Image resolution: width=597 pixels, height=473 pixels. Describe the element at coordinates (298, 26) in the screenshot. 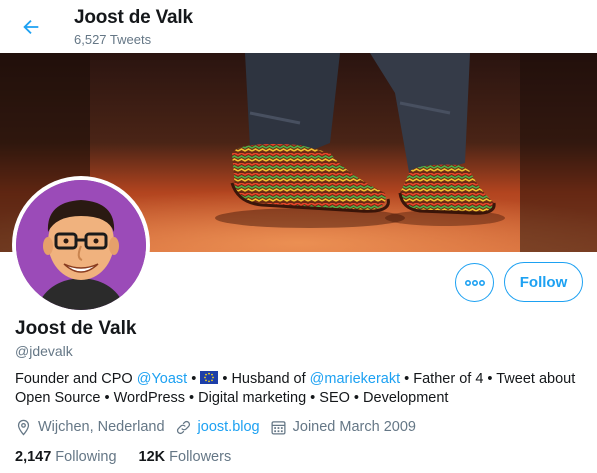

I see `profile-header: Joost de Valk 6,527 Tweets` at that location.